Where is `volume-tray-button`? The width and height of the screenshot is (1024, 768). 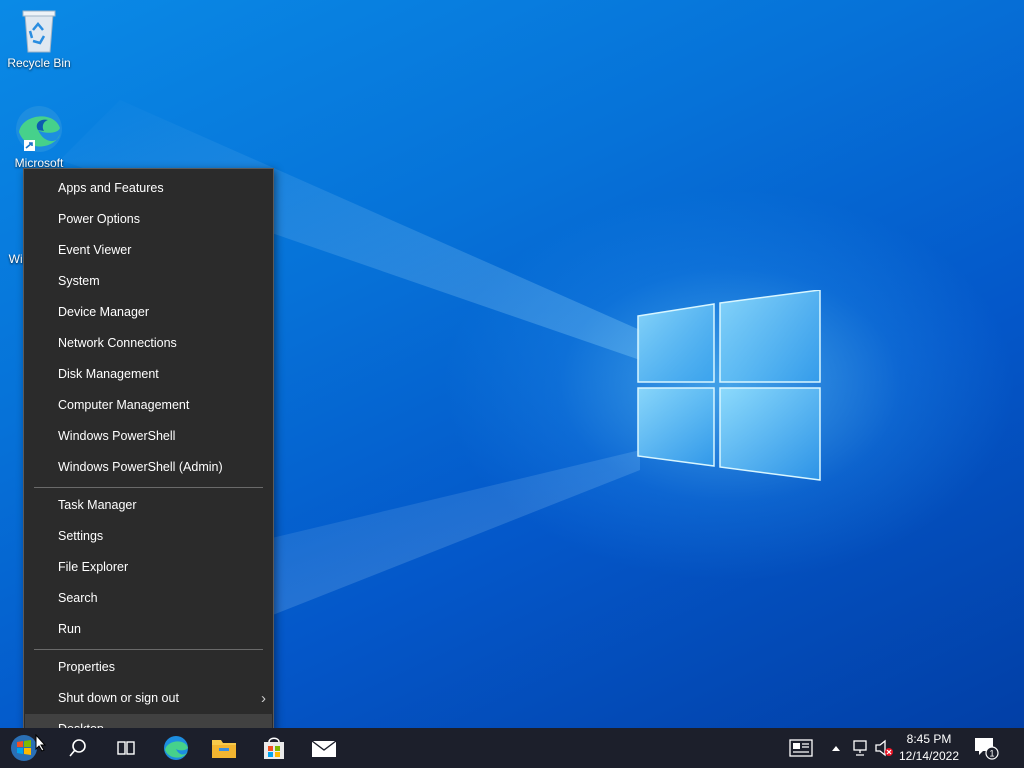 volume-tray-button is located at coordinates (884, 748).